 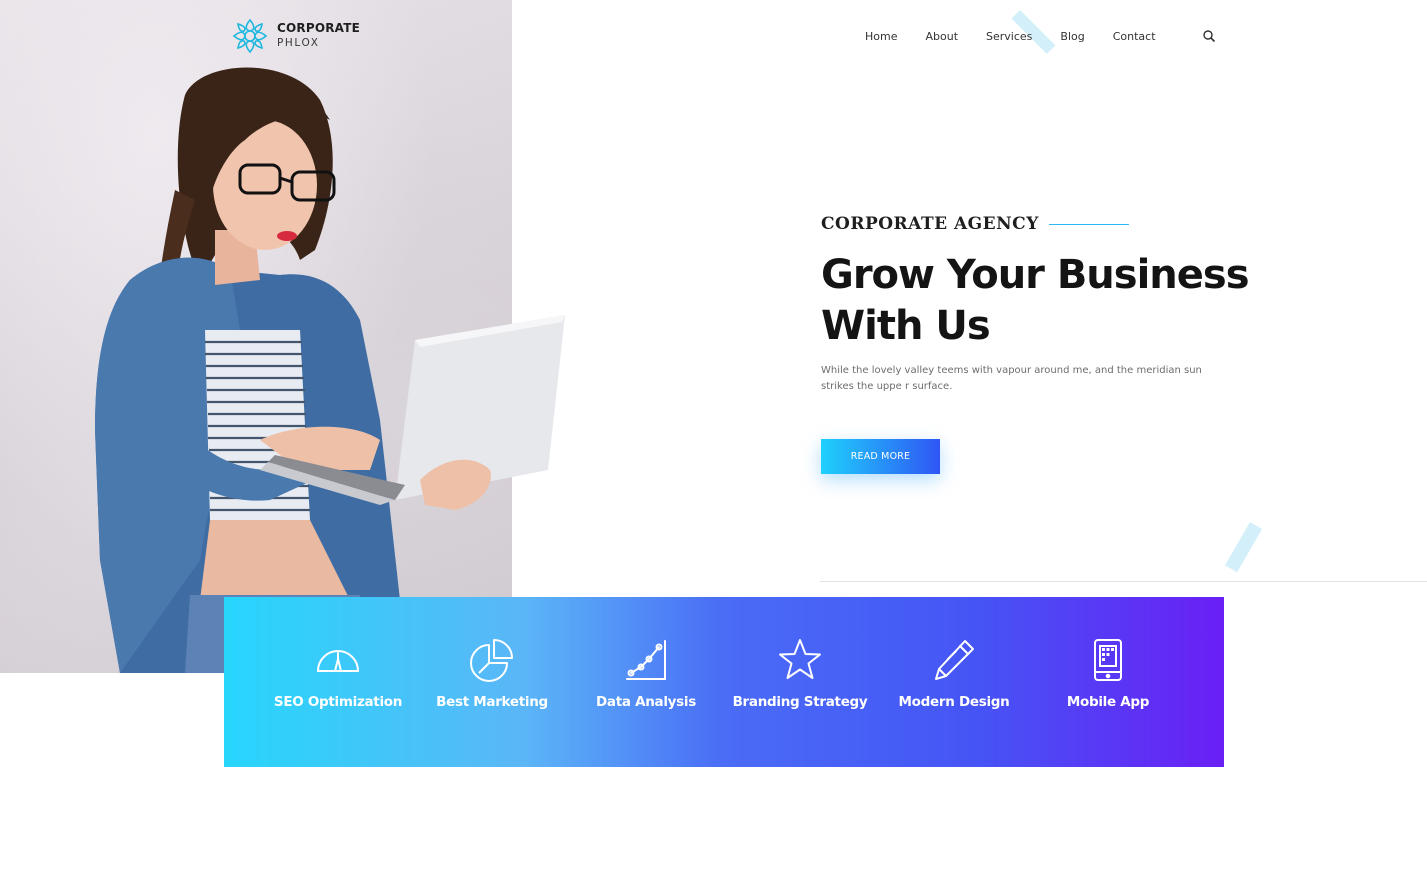 I want to click on main-nav: Home About Services Blog Contact, so click(x=1010, y=36).